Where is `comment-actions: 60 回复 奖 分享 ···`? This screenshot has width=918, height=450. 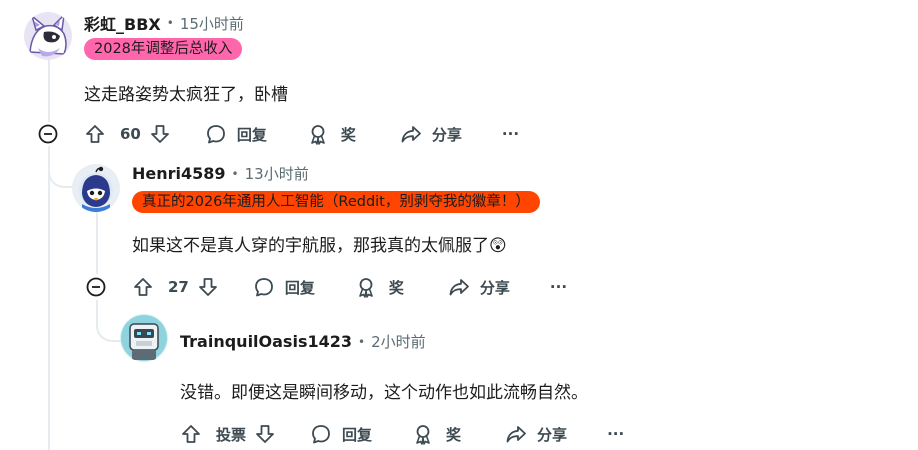 comment-actions: 60 回复 奖 分享 ··· is located at coordinates (301, 134).